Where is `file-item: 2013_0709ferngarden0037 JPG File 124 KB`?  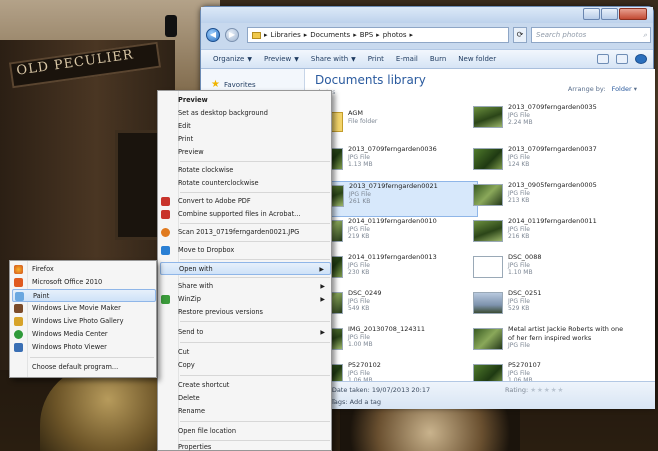
file-item: 2013_0709ferngarden0037 JPG File 124 KB is located at coordinates (555, 163).